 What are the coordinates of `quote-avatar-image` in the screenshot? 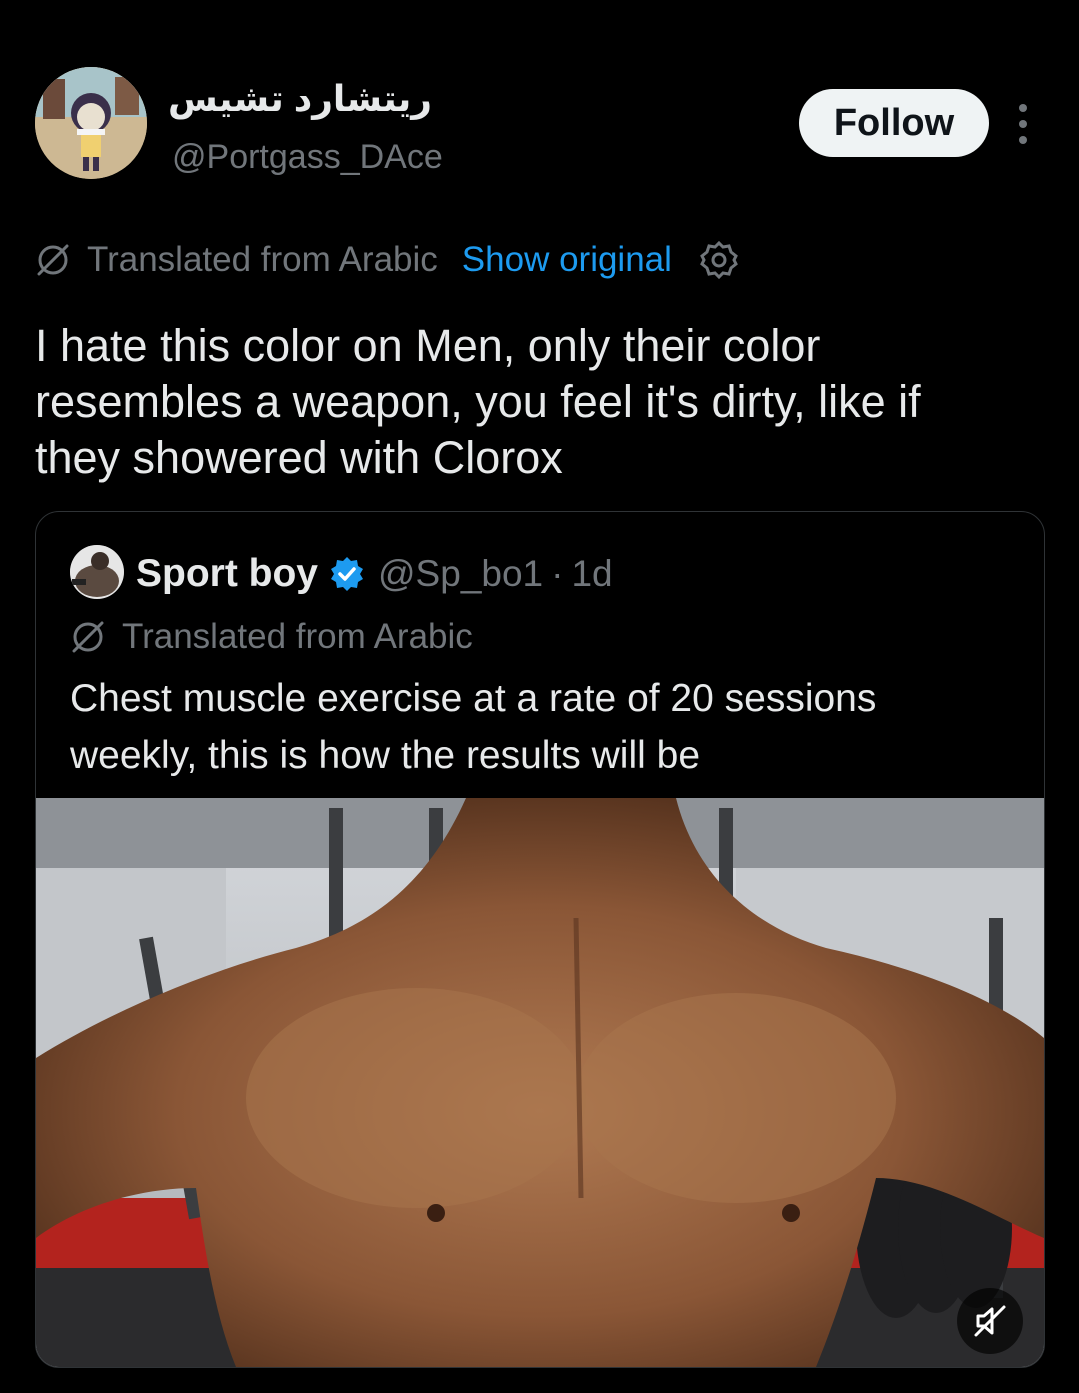 It's located at (97, 572).